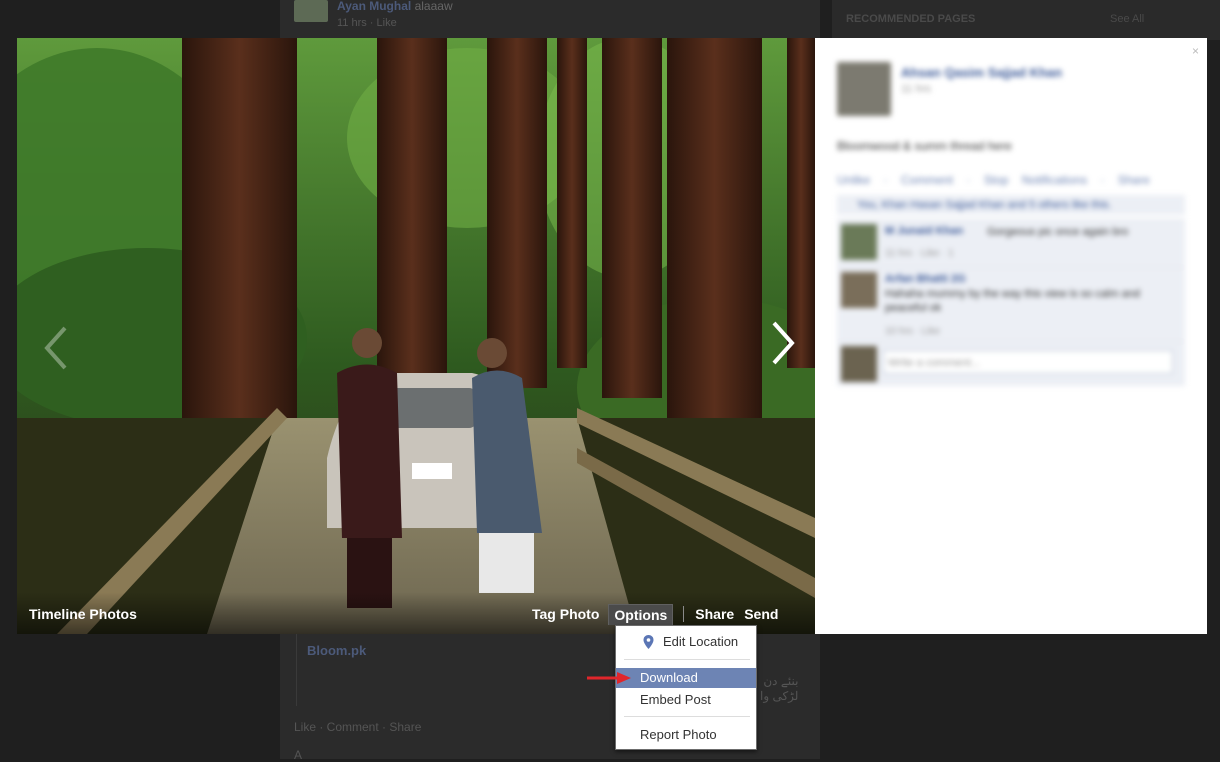 Image resolution: width=1220 pixels, height=762 pixels. Describe the element at coordinates (395, 6) in the screenshot. I see `feed-author: Ayan Mughal alaaaw` at that location.